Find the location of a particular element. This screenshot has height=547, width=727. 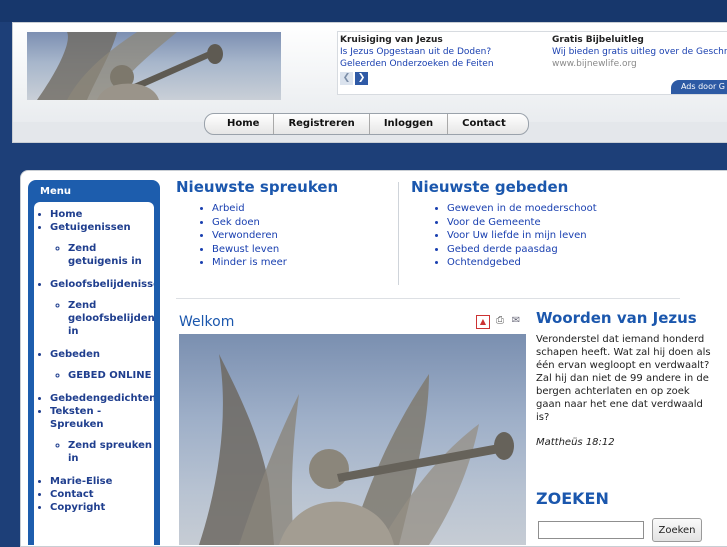

spreuken-title: Nieuwste spreuken is located at coordinates (257, 187).